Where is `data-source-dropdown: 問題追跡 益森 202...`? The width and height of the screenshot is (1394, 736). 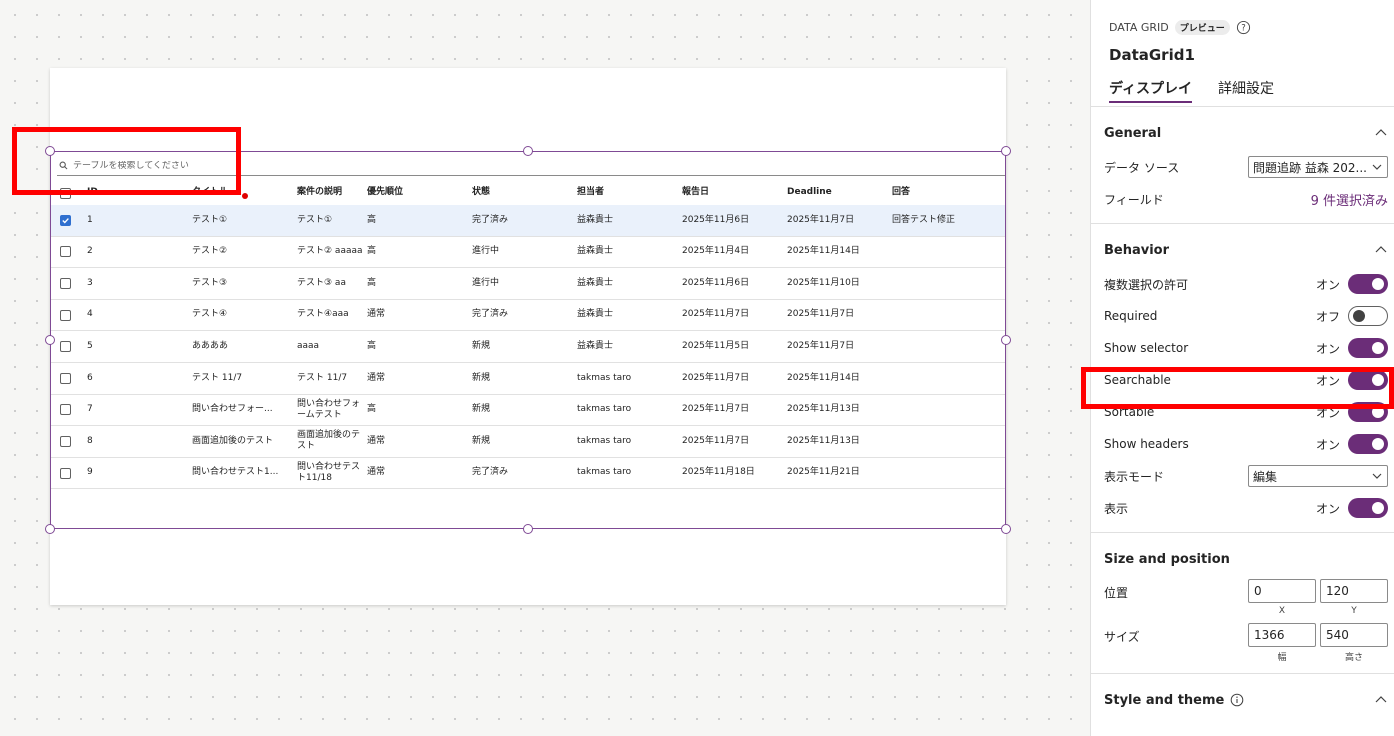
data-source-dropdown: 問題追跡 益森 202... is located at coordinates (1318, 167).